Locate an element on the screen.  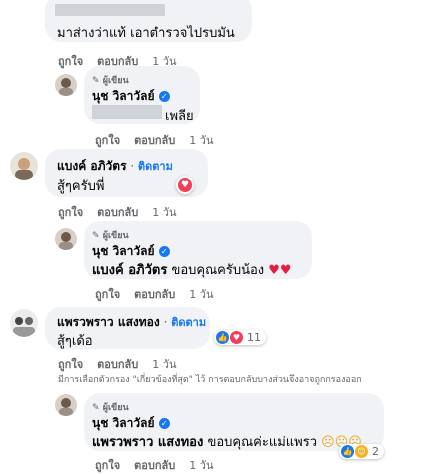
care-reaction-icon: ☺ is located at coordinates (361, 451).